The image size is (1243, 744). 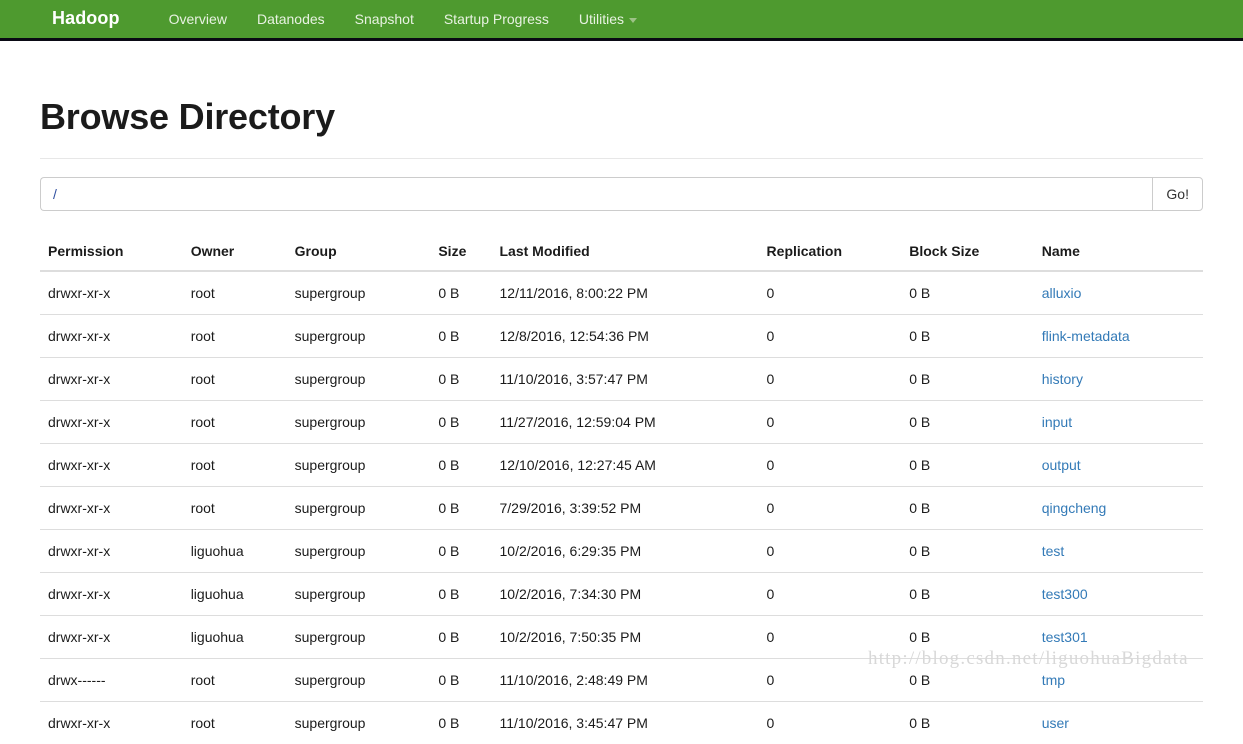 I want to click on column-header-owner: Owner, so click(x=234, y=252).